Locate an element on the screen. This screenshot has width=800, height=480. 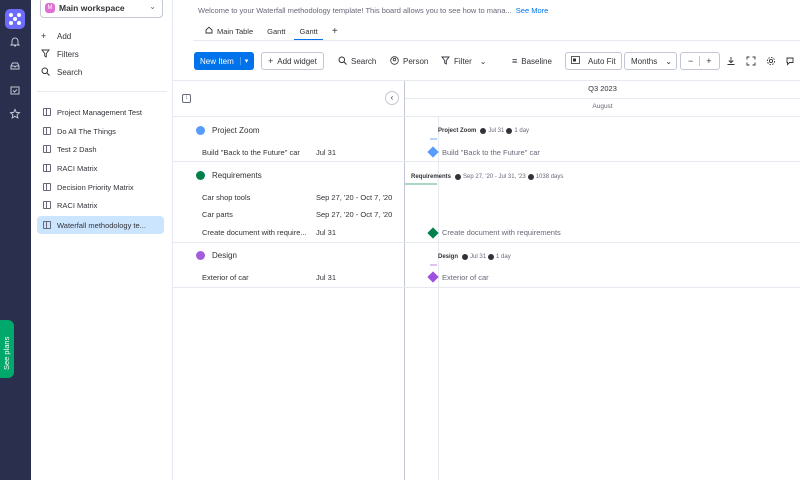
group-summary-design: Design Jul 31 1 day is located at coordinates (474, 257).